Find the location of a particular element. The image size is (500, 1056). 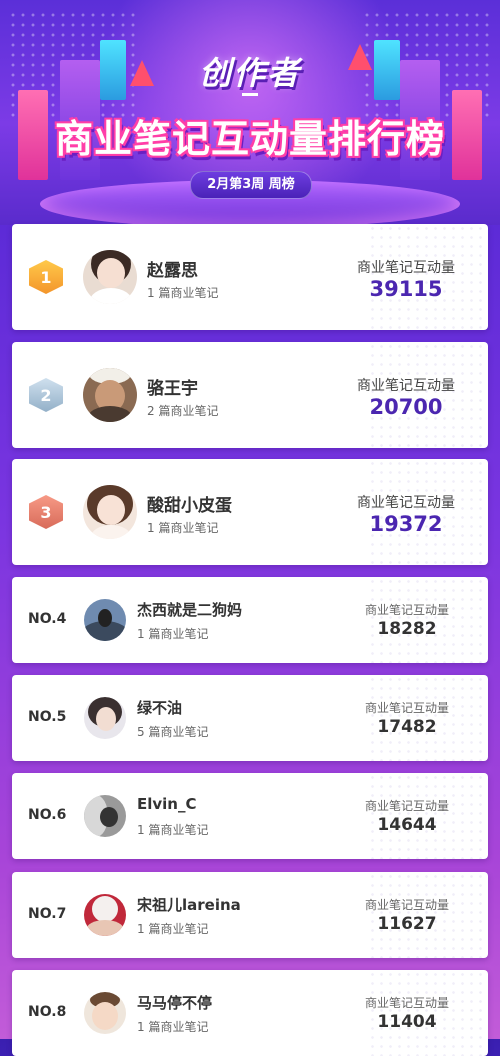

banner-subtitle: 创作者 is located at coordinates (249, 73).